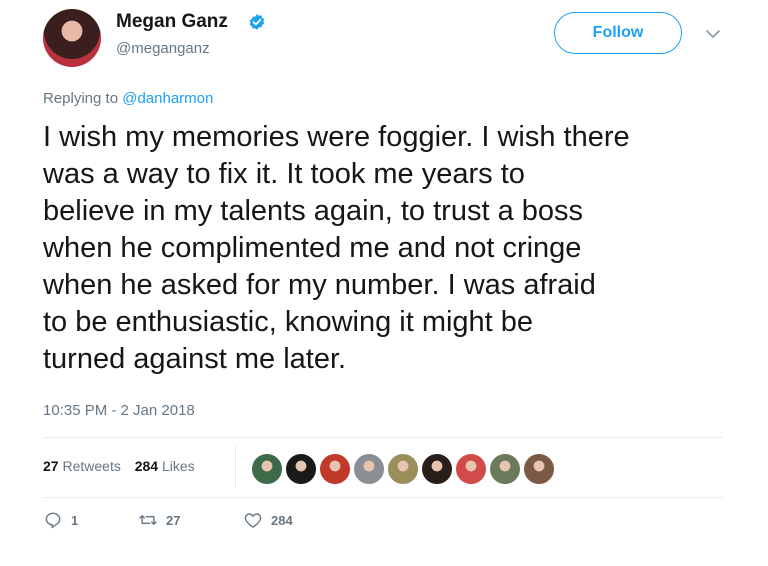 This screenshot has height=566, width=768. What do you see at coordinates (253, 520) in the screenshot?
I see `heart-icon` at bounding box center [253, 520].